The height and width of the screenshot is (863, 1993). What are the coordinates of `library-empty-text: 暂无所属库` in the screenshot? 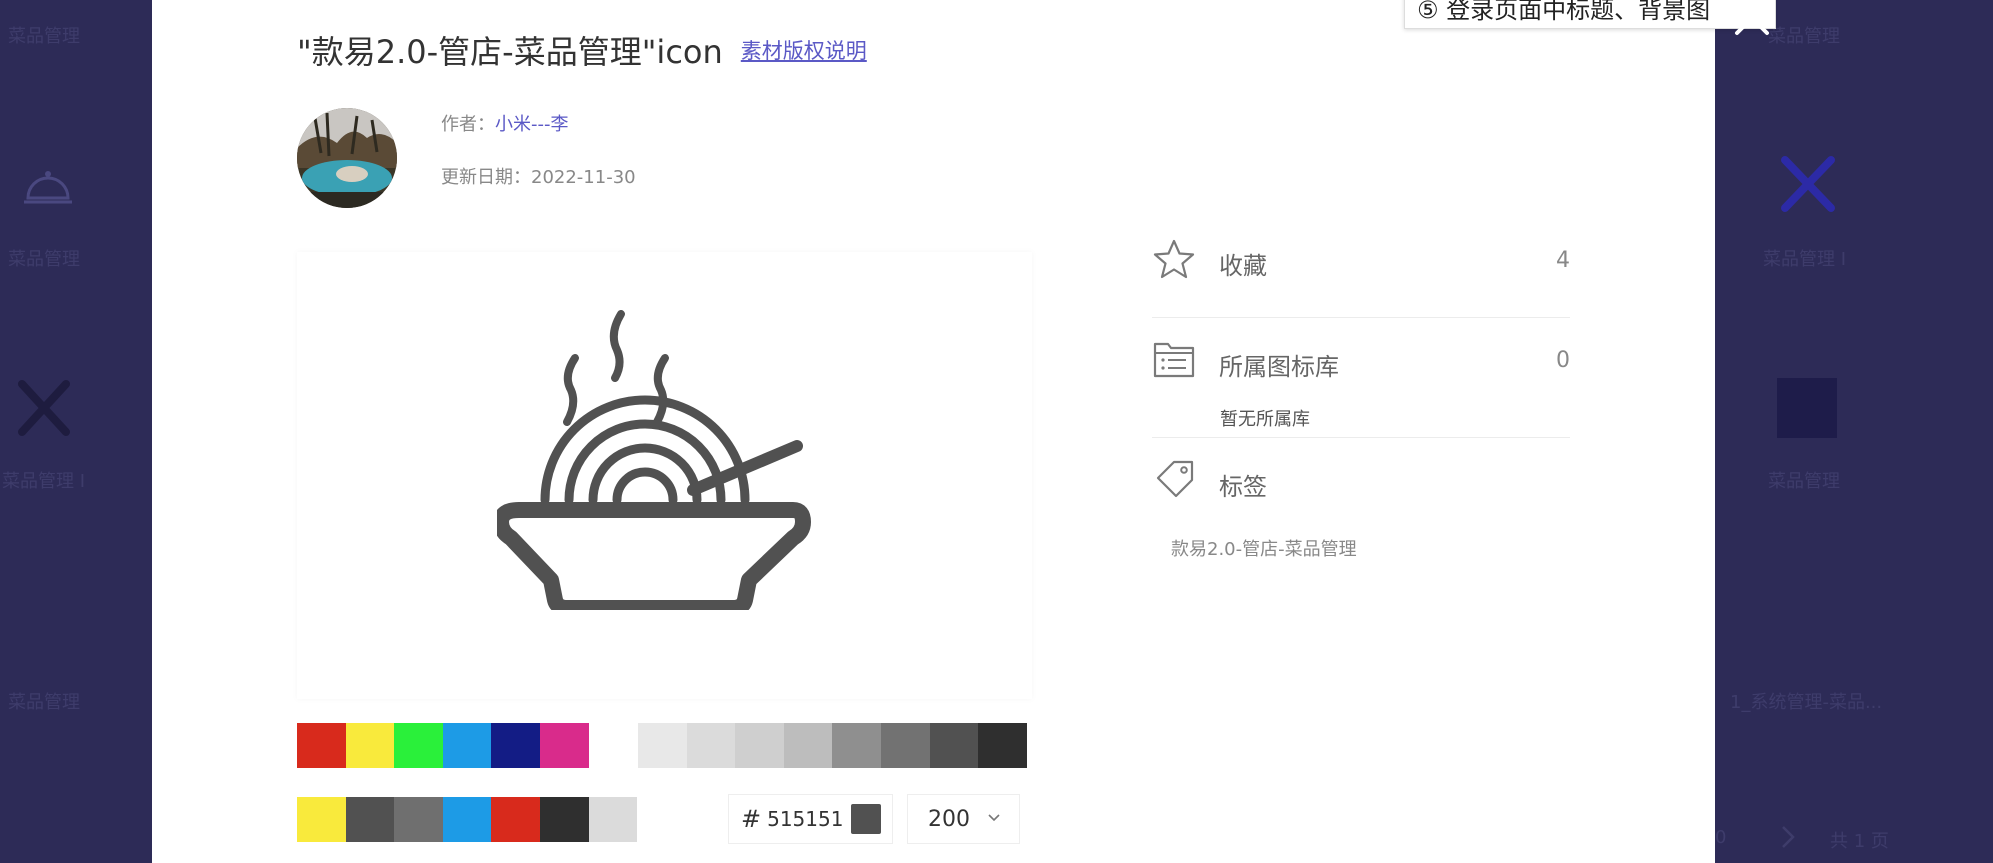 It's located at (1265, 419).